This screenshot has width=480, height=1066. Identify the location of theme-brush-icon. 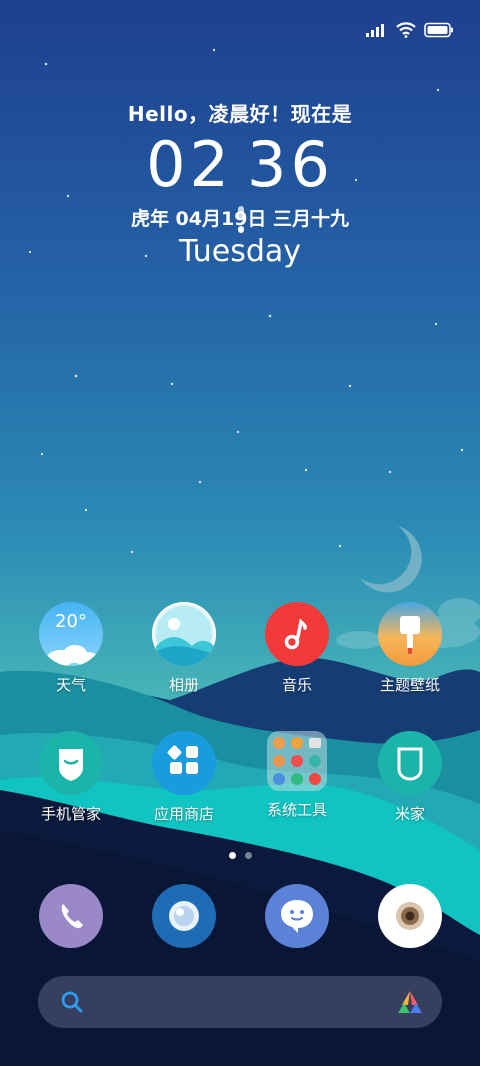
(410, 634).